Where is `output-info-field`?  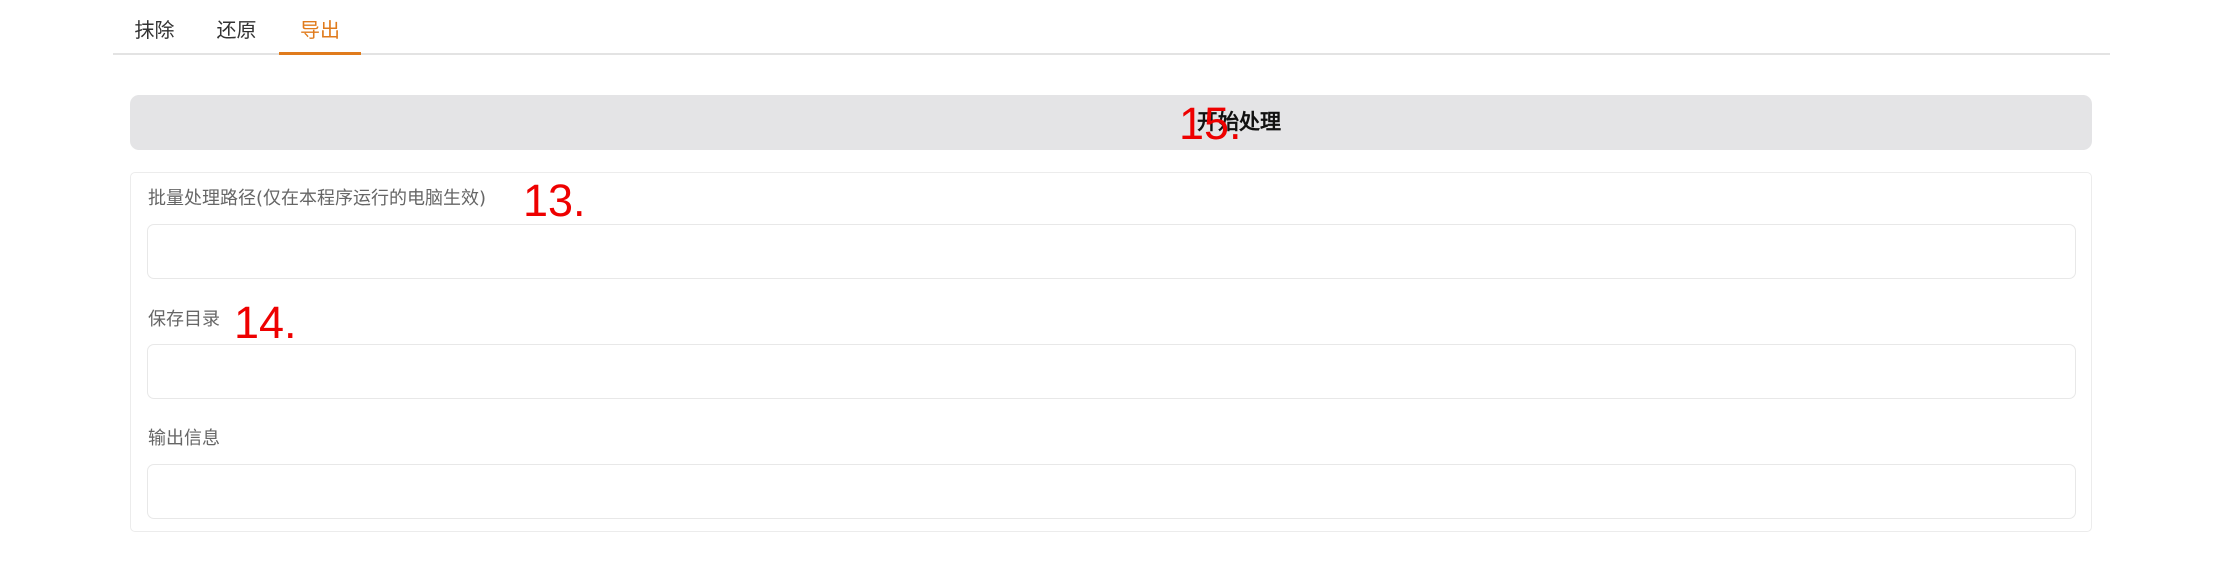 output-info-field is located at coordinates (1111, 491).